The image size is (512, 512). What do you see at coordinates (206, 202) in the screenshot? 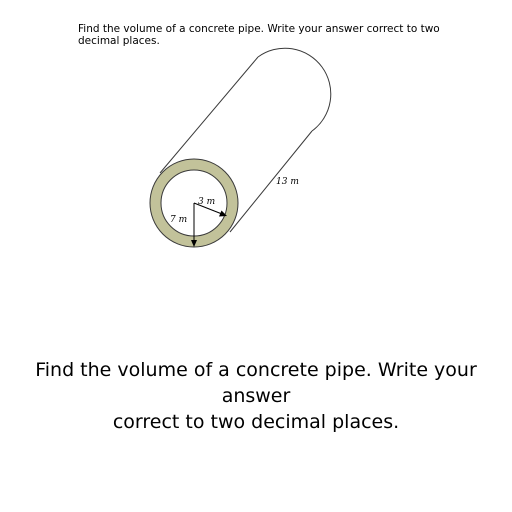
I see `inner-radius-label: 3 m` at bounding box center [206, 202].